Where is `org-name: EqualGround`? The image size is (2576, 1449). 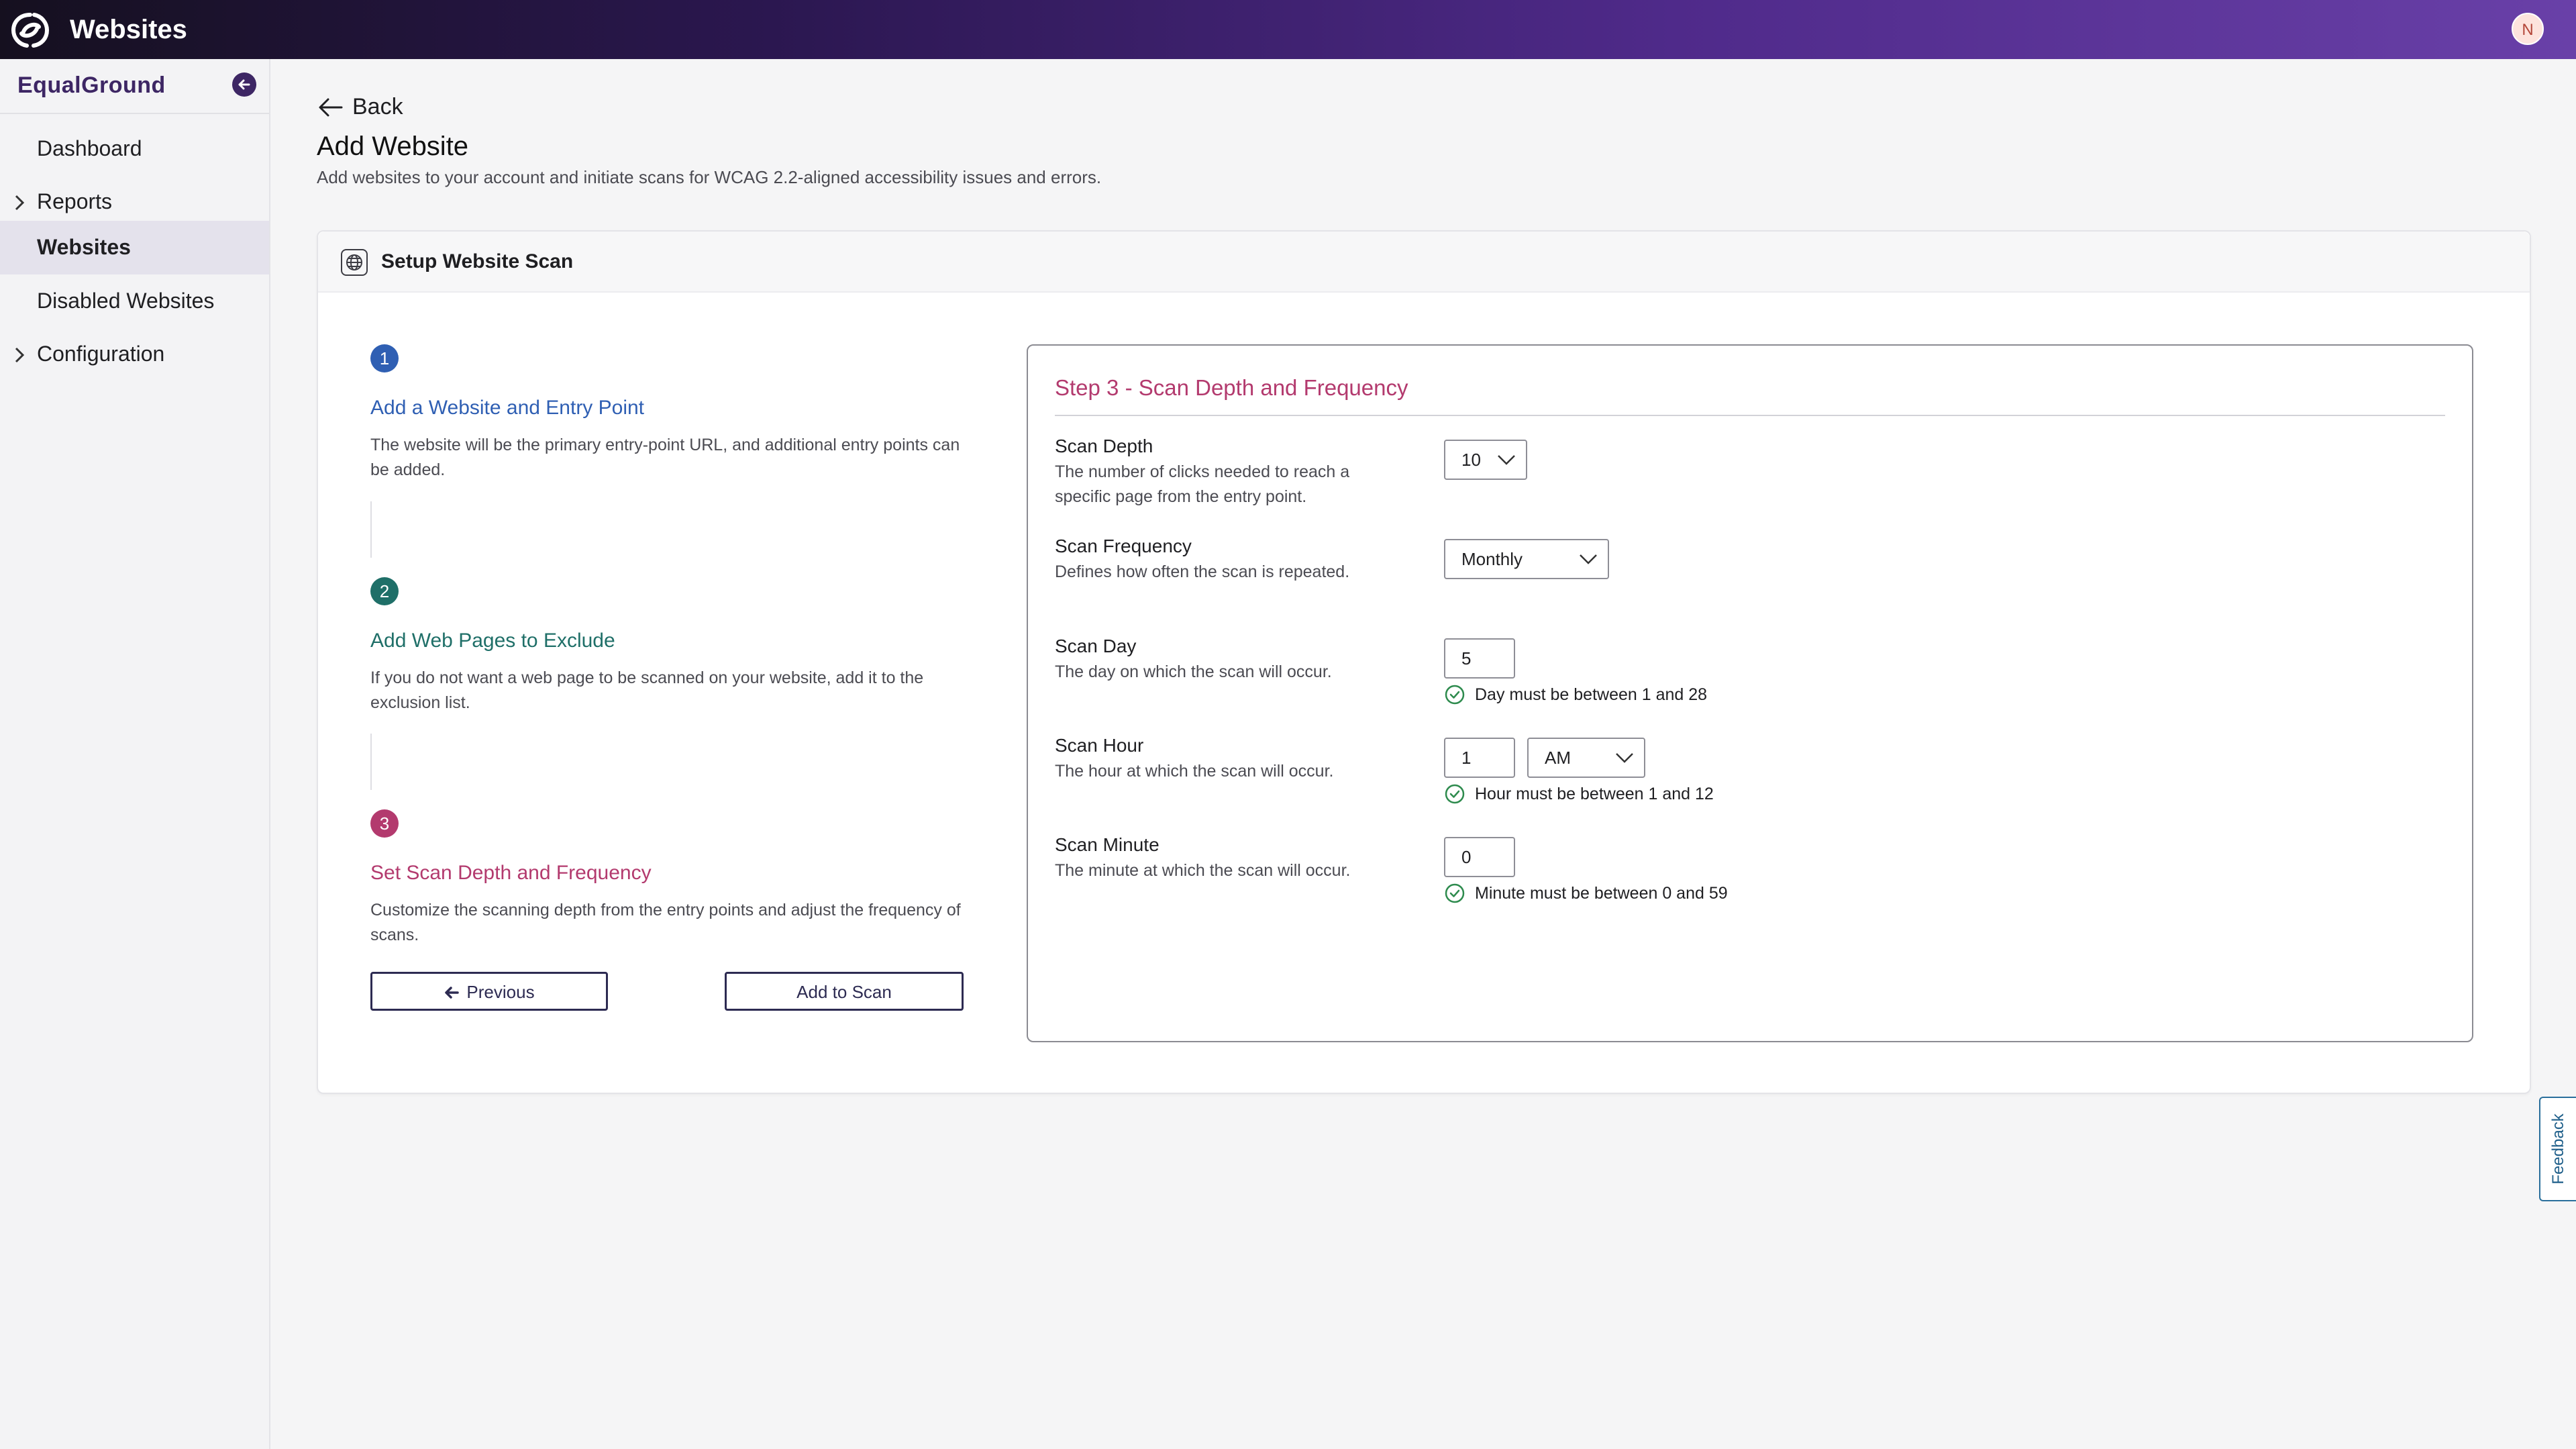
org-name: EqualGround is located at coordinates (91, 85).